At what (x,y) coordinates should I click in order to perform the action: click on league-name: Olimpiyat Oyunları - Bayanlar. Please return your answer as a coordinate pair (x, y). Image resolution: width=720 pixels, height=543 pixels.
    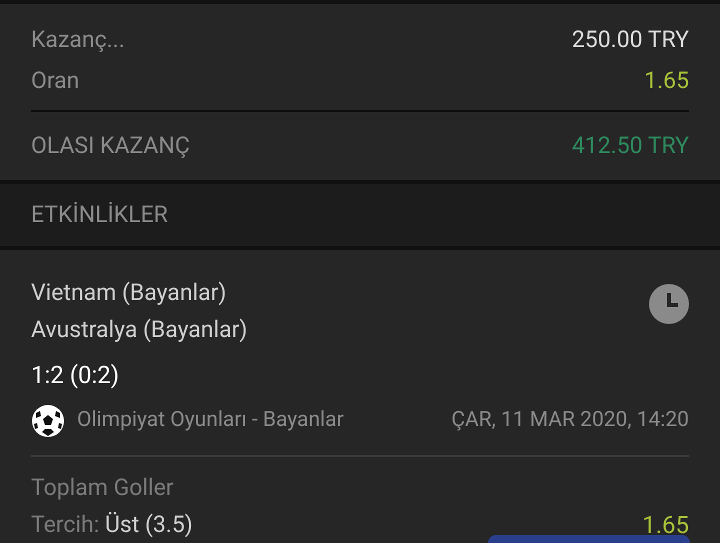
    Looking at the image, I should click on (210, 420).